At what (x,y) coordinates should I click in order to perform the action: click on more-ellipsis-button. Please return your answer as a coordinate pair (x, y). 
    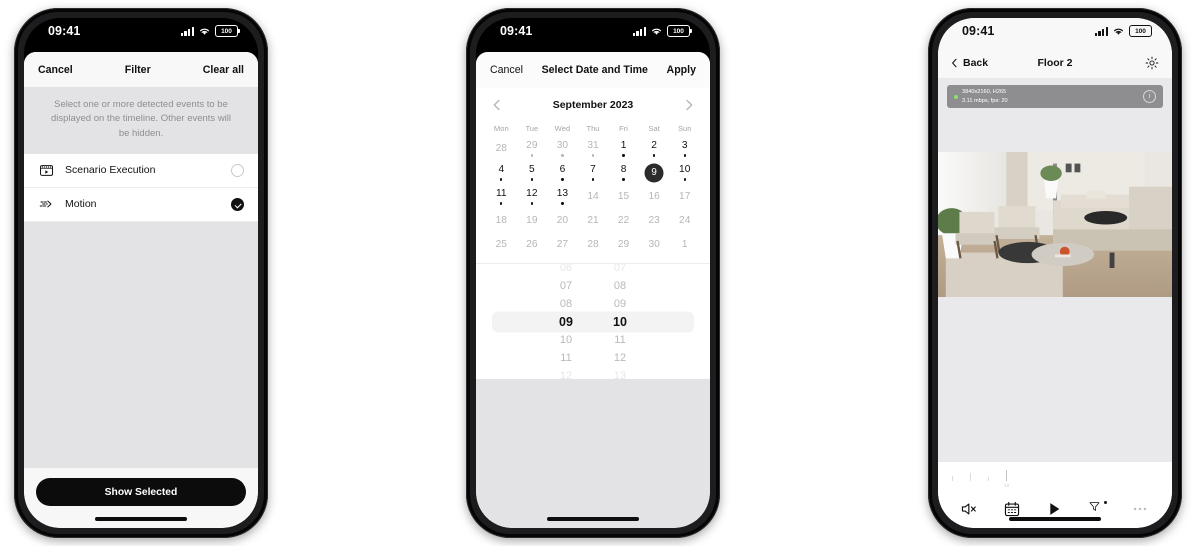
    Looking at the image, I should click on (1140, 509).